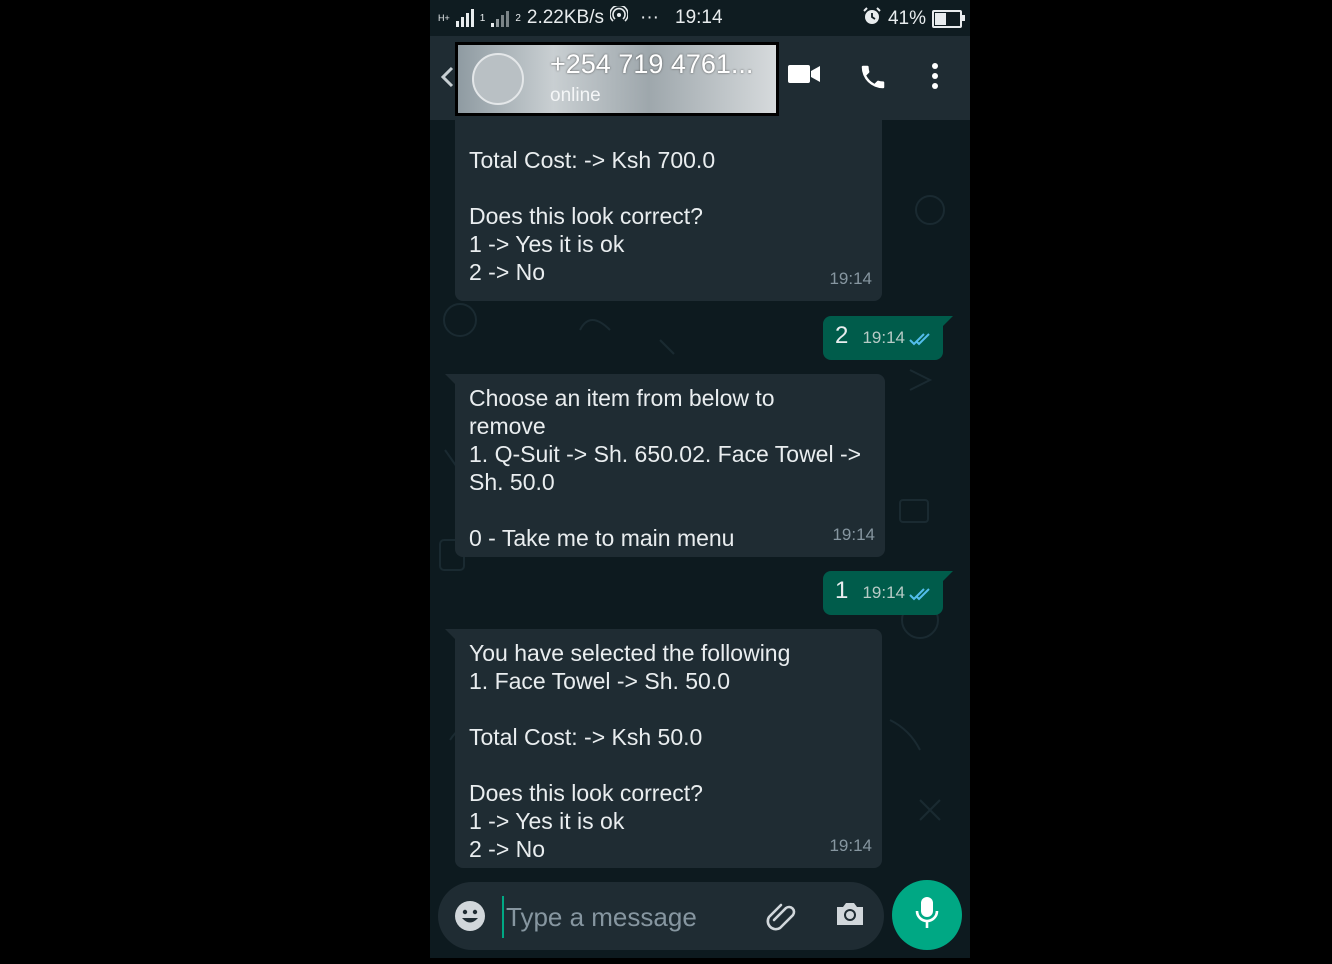  Describe the element at coordinates (630, 653) in the screenshot. I see `message-line: You have selected the following` at that location.